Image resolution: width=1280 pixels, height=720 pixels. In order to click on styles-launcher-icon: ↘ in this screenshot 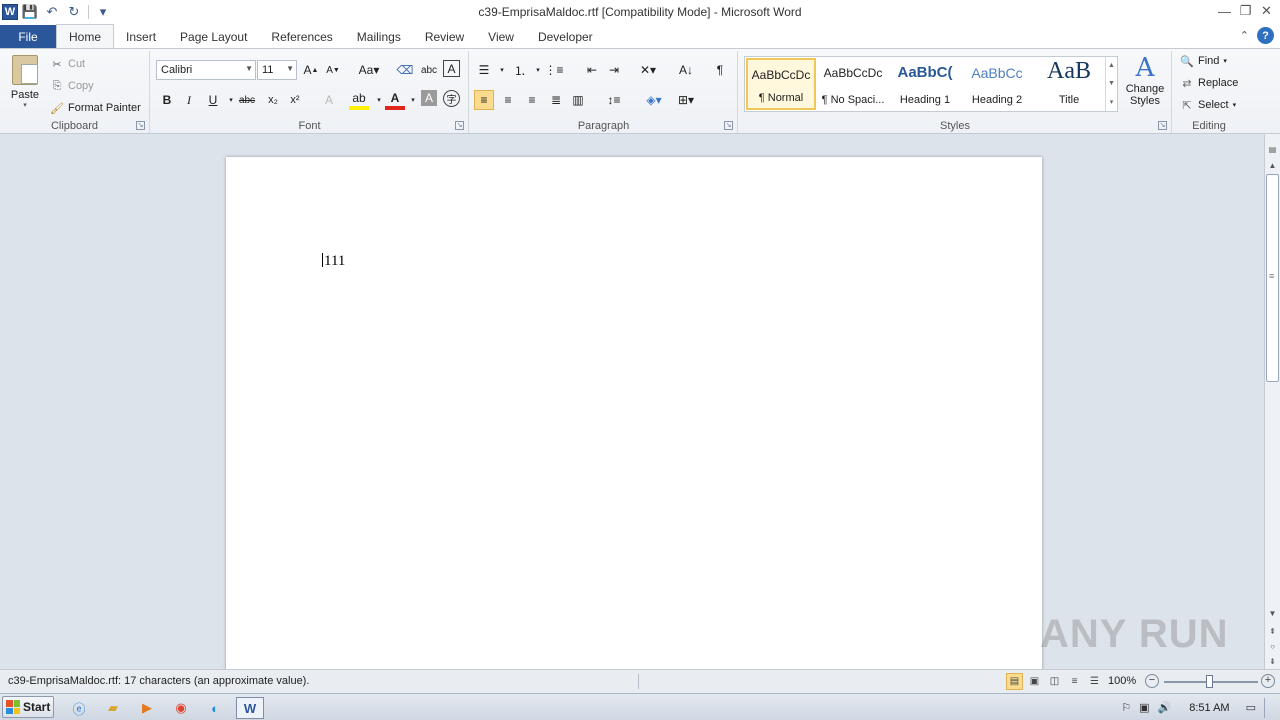, I will do `click(1162, 125)`.